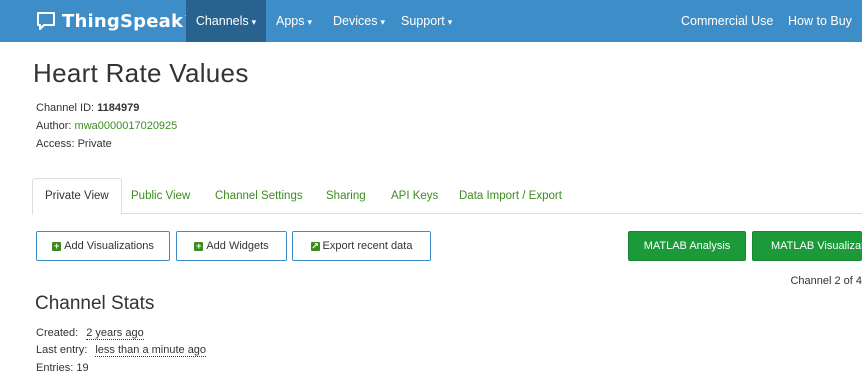  I want to click on created-value: 2 years ago, so click(115, 333).